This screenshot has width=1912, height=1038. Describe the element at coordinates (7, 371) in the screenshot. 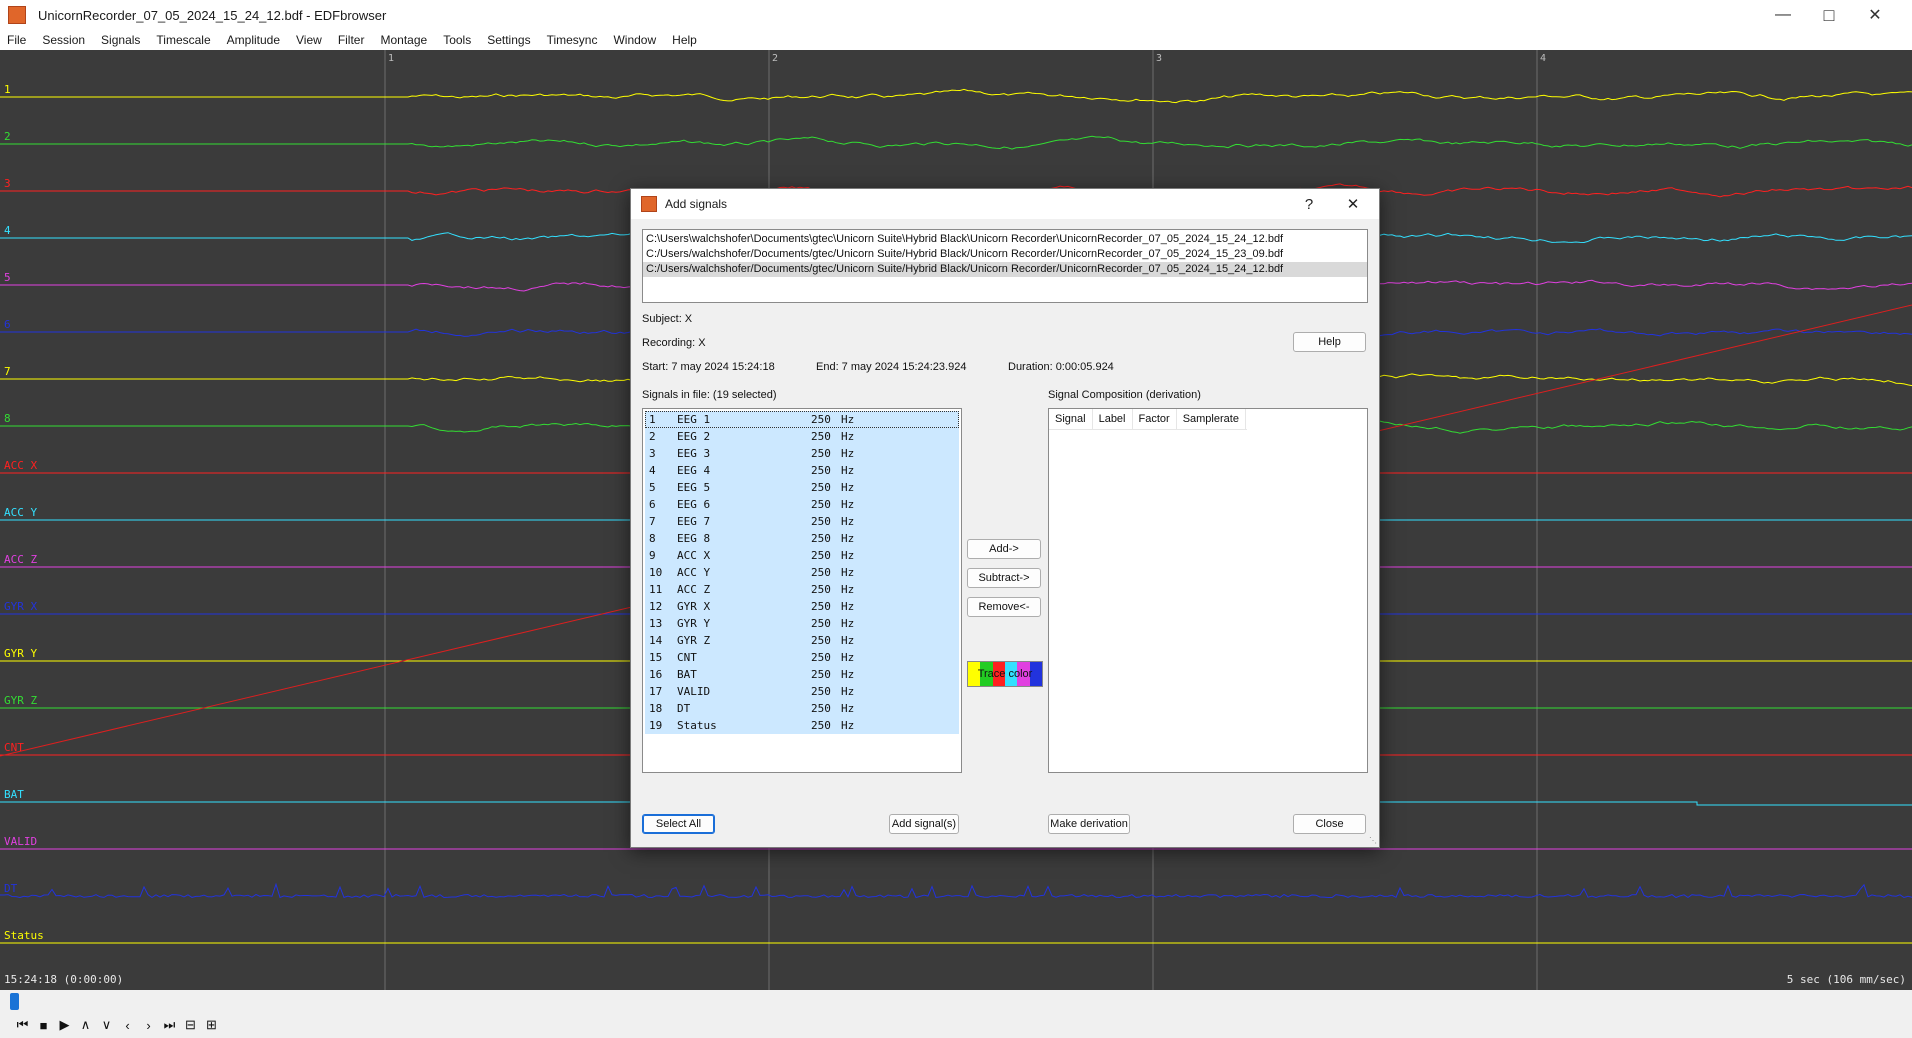

I see `signal-label-7: 7` at that location.